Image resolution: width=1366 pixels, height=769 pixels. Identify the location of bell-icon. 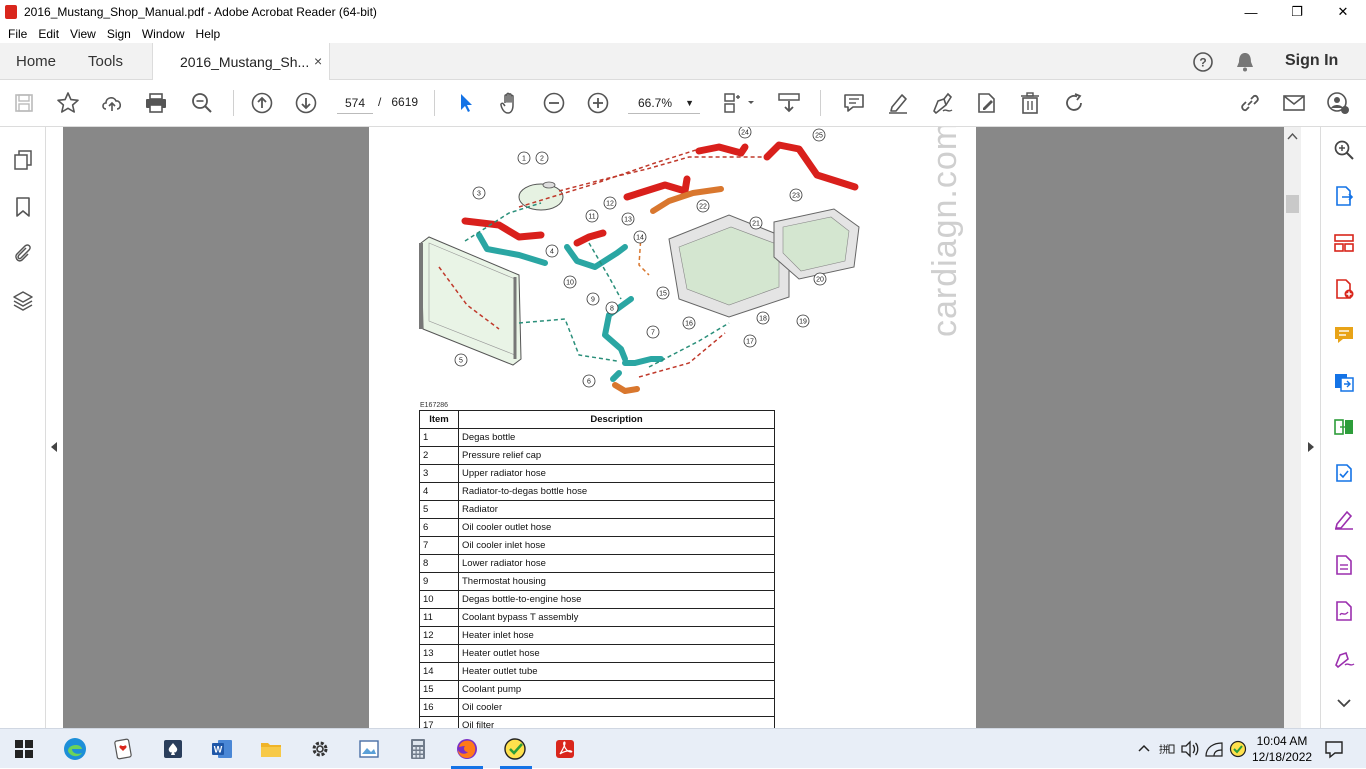
(1245, 62).